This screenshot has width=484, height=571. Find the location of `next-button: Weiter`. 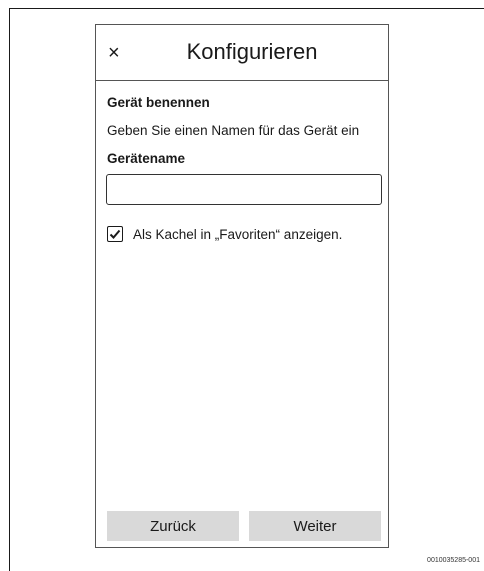

next-button: Weiter is located at coordinates (315, 526).